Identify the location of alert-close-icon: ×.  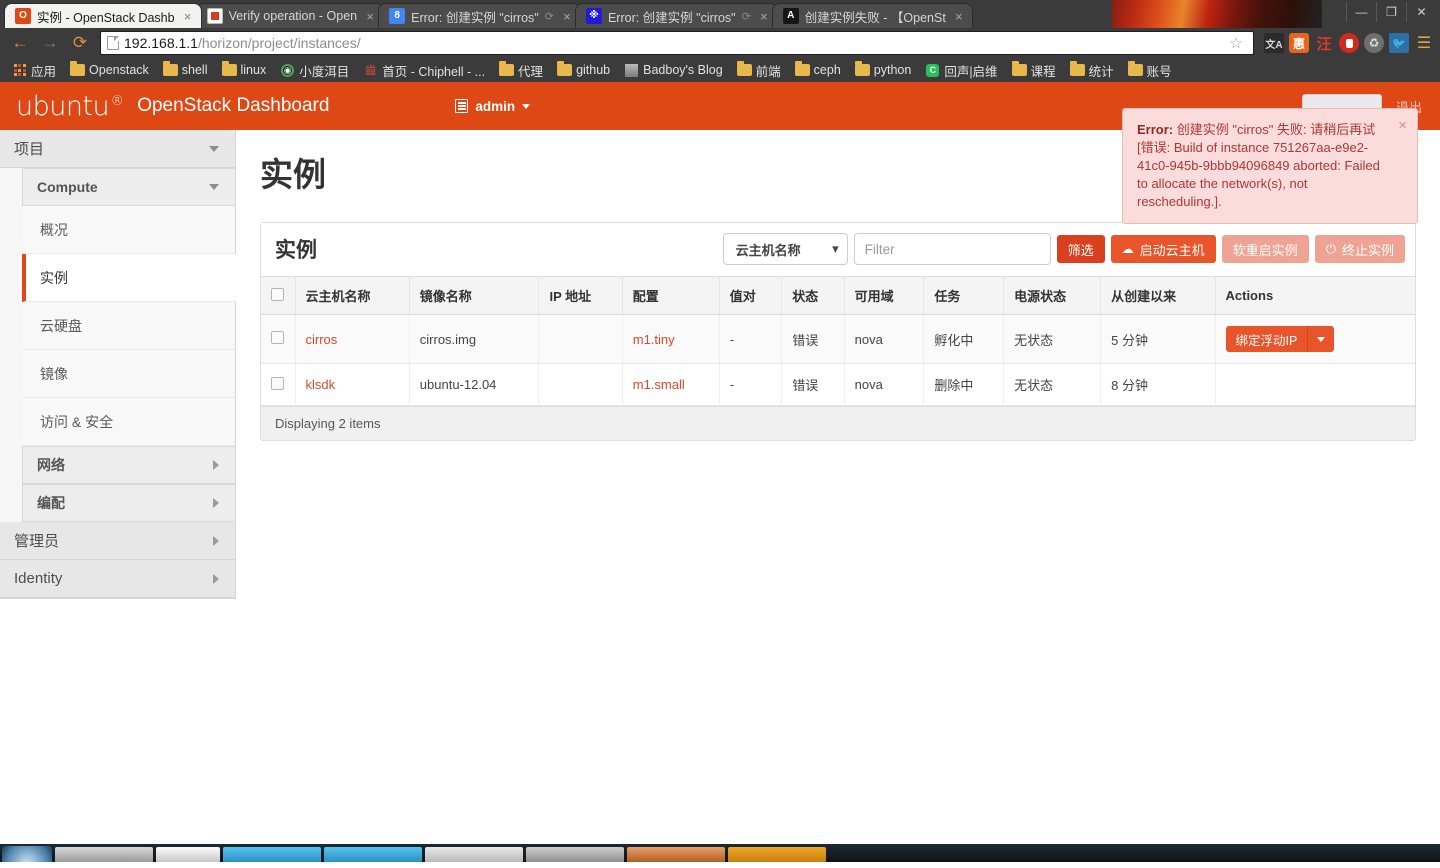
(1402, 126).